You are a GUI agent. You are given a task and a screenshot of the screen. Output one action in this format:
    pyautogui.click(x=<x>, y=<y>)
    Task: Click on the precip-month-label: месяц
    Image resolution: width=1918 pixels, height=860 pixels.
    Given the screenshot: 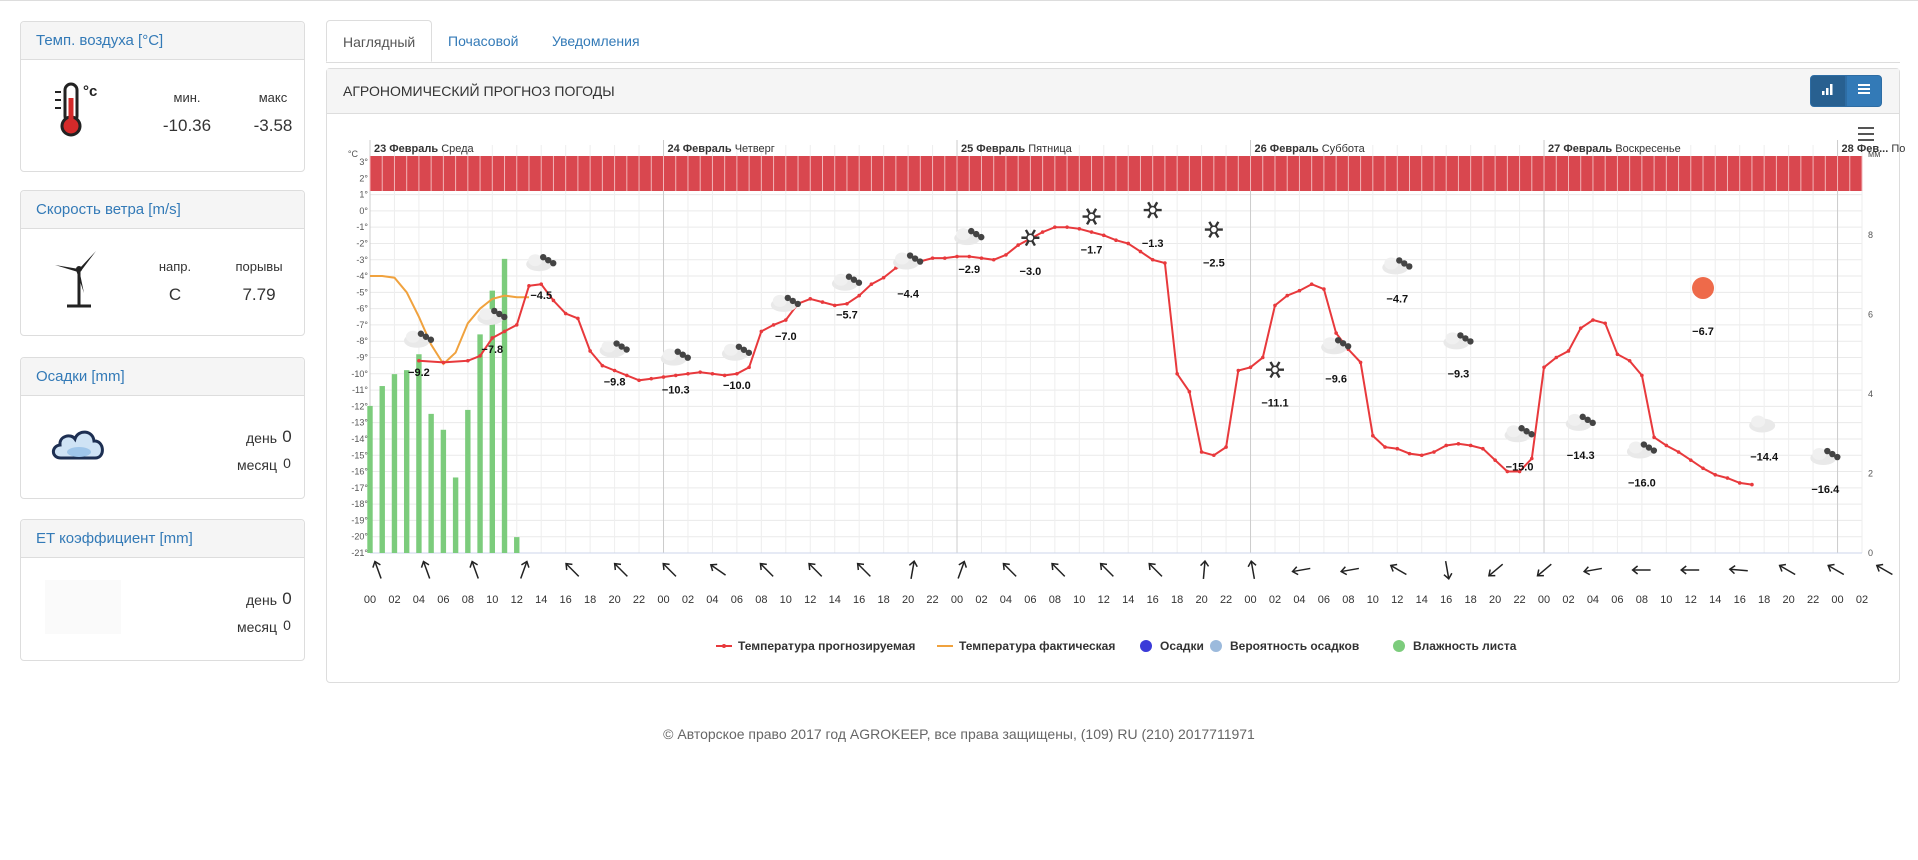 What is the action you would take?
    pyautogui.click(x=256, y=465)
    